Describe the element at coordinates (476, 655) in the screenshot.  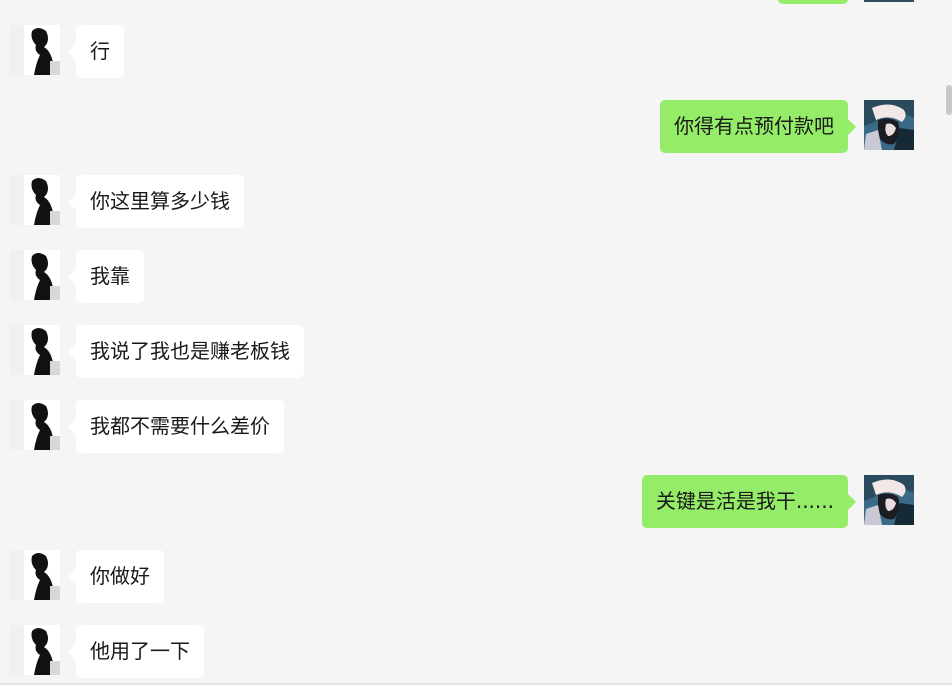
I see `message-row-incoming: 他用了一下` at that location.